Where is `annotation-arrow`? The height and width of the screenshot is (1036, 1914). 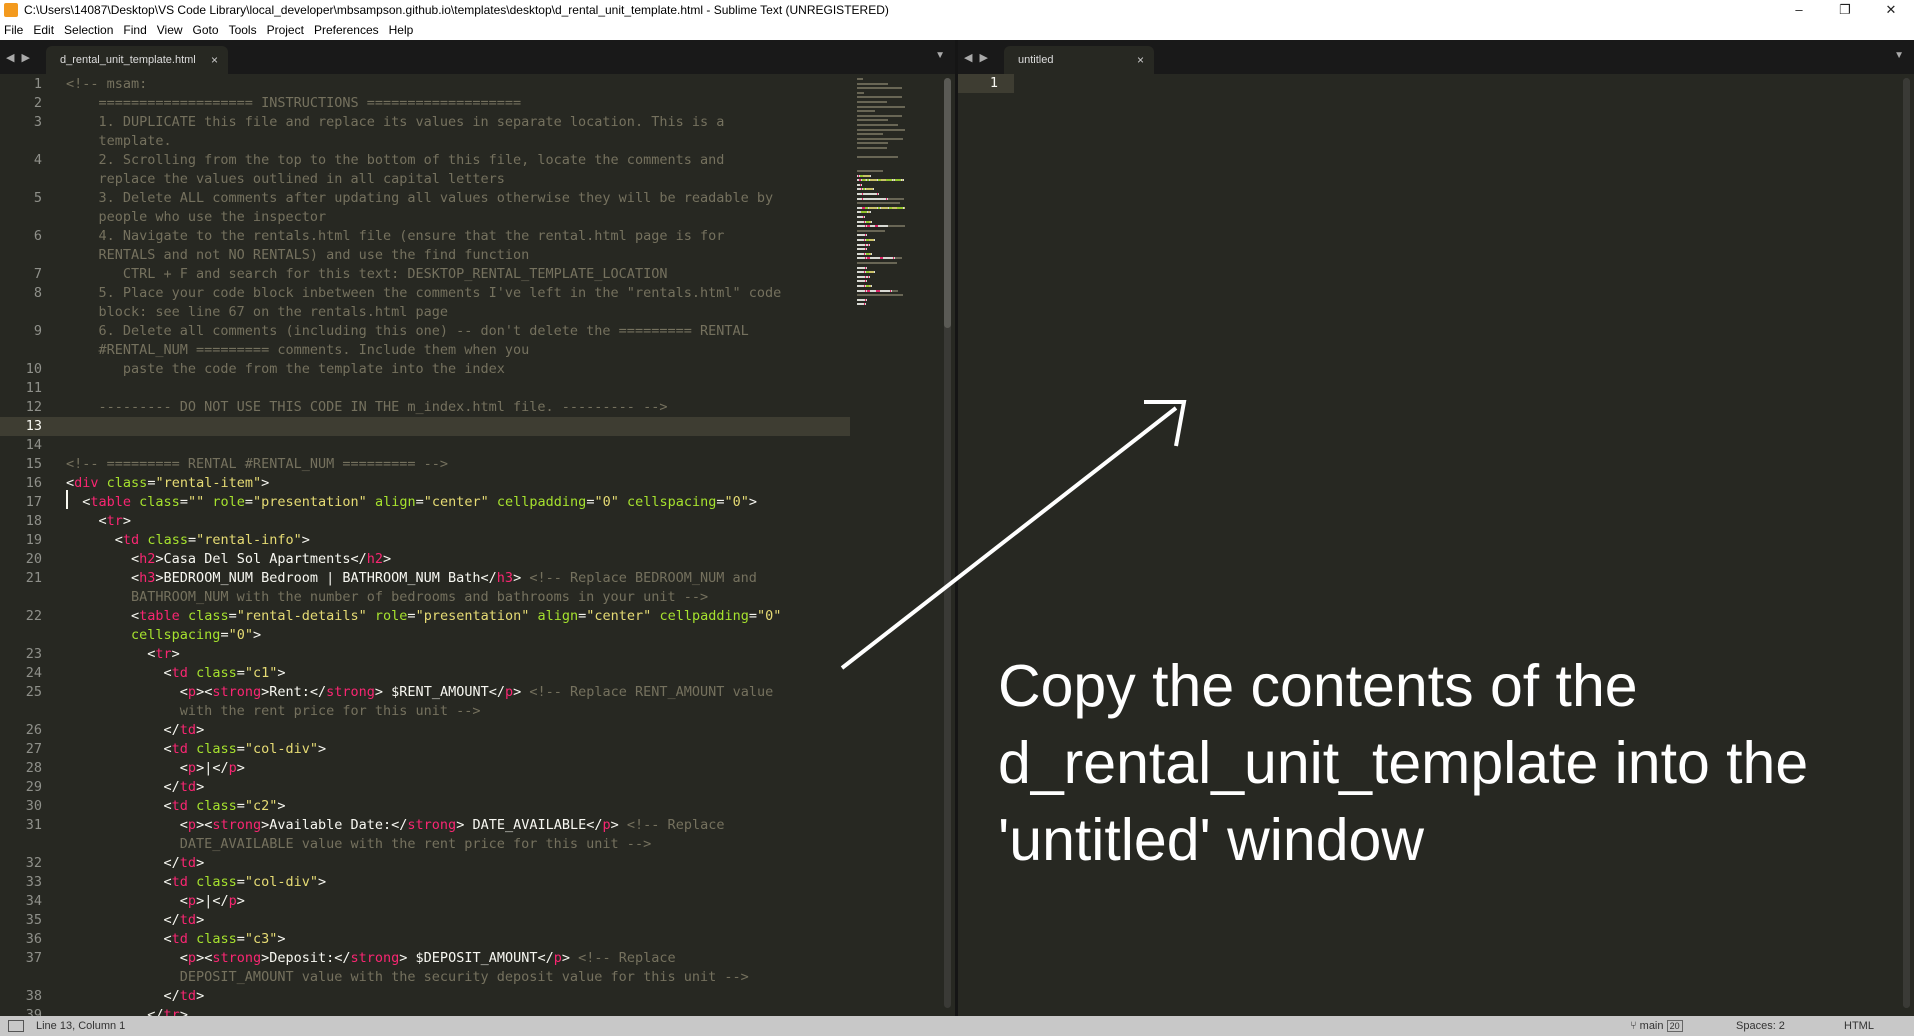
annotation-arrow is located at coordinates (1013, 535).